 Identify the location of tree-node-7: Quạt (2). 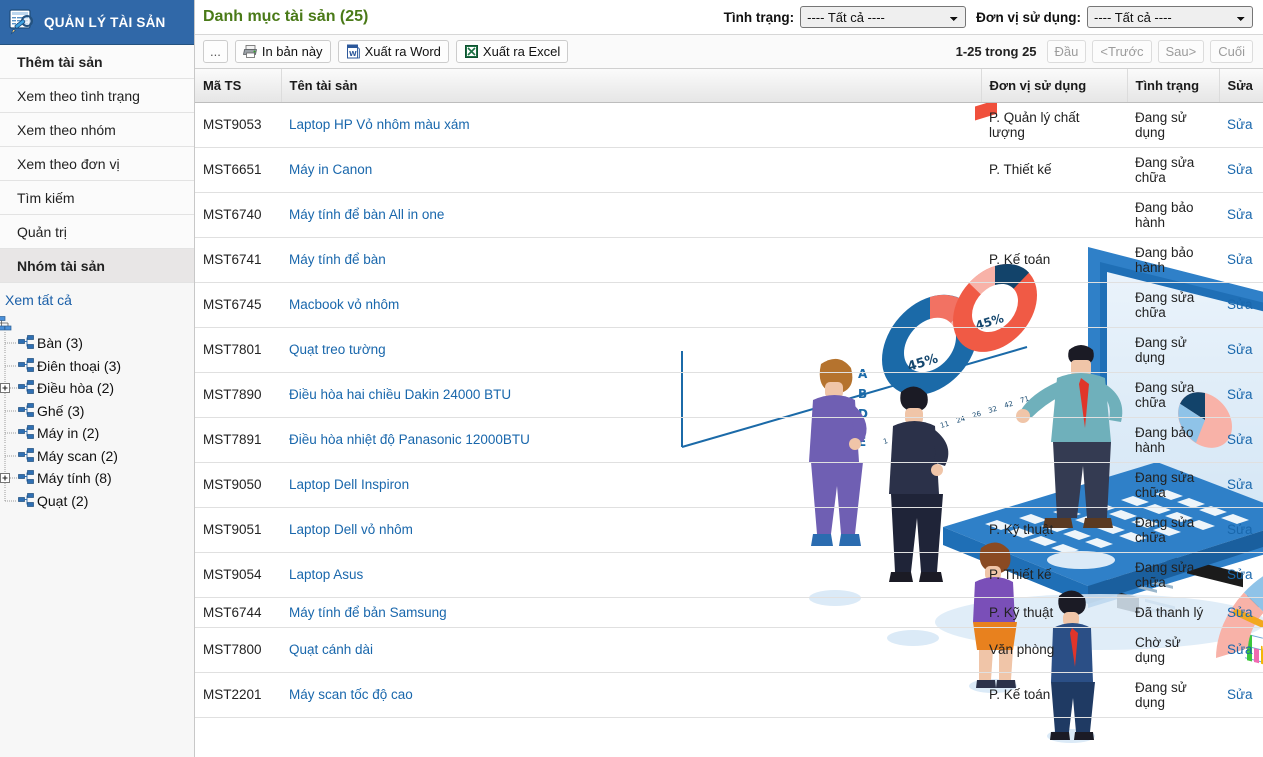
(97, 501).